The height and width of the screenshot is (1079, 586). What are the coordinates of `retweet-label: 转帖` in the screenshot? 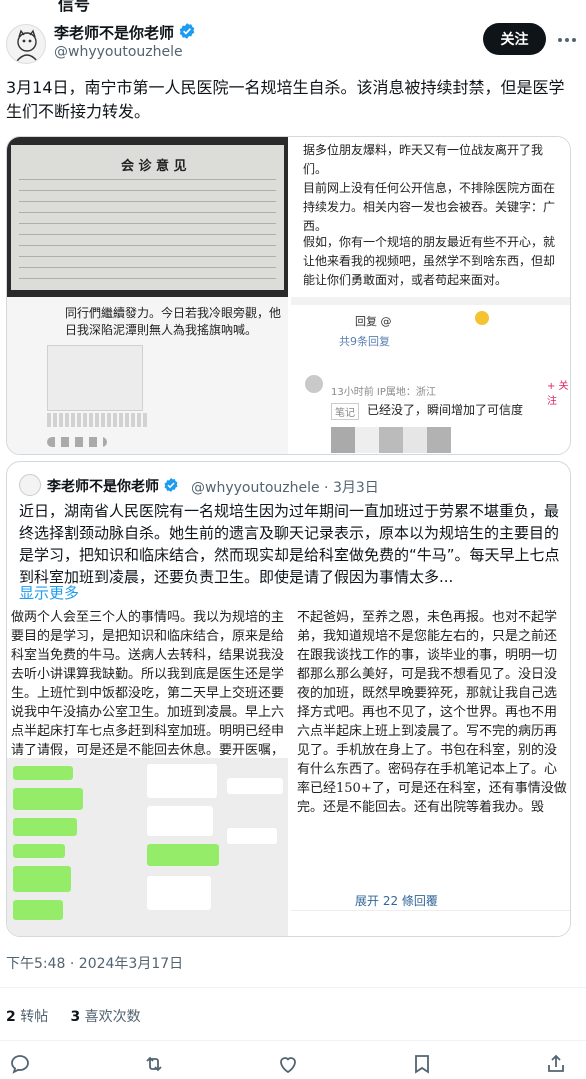 It's located at (34, 1017).